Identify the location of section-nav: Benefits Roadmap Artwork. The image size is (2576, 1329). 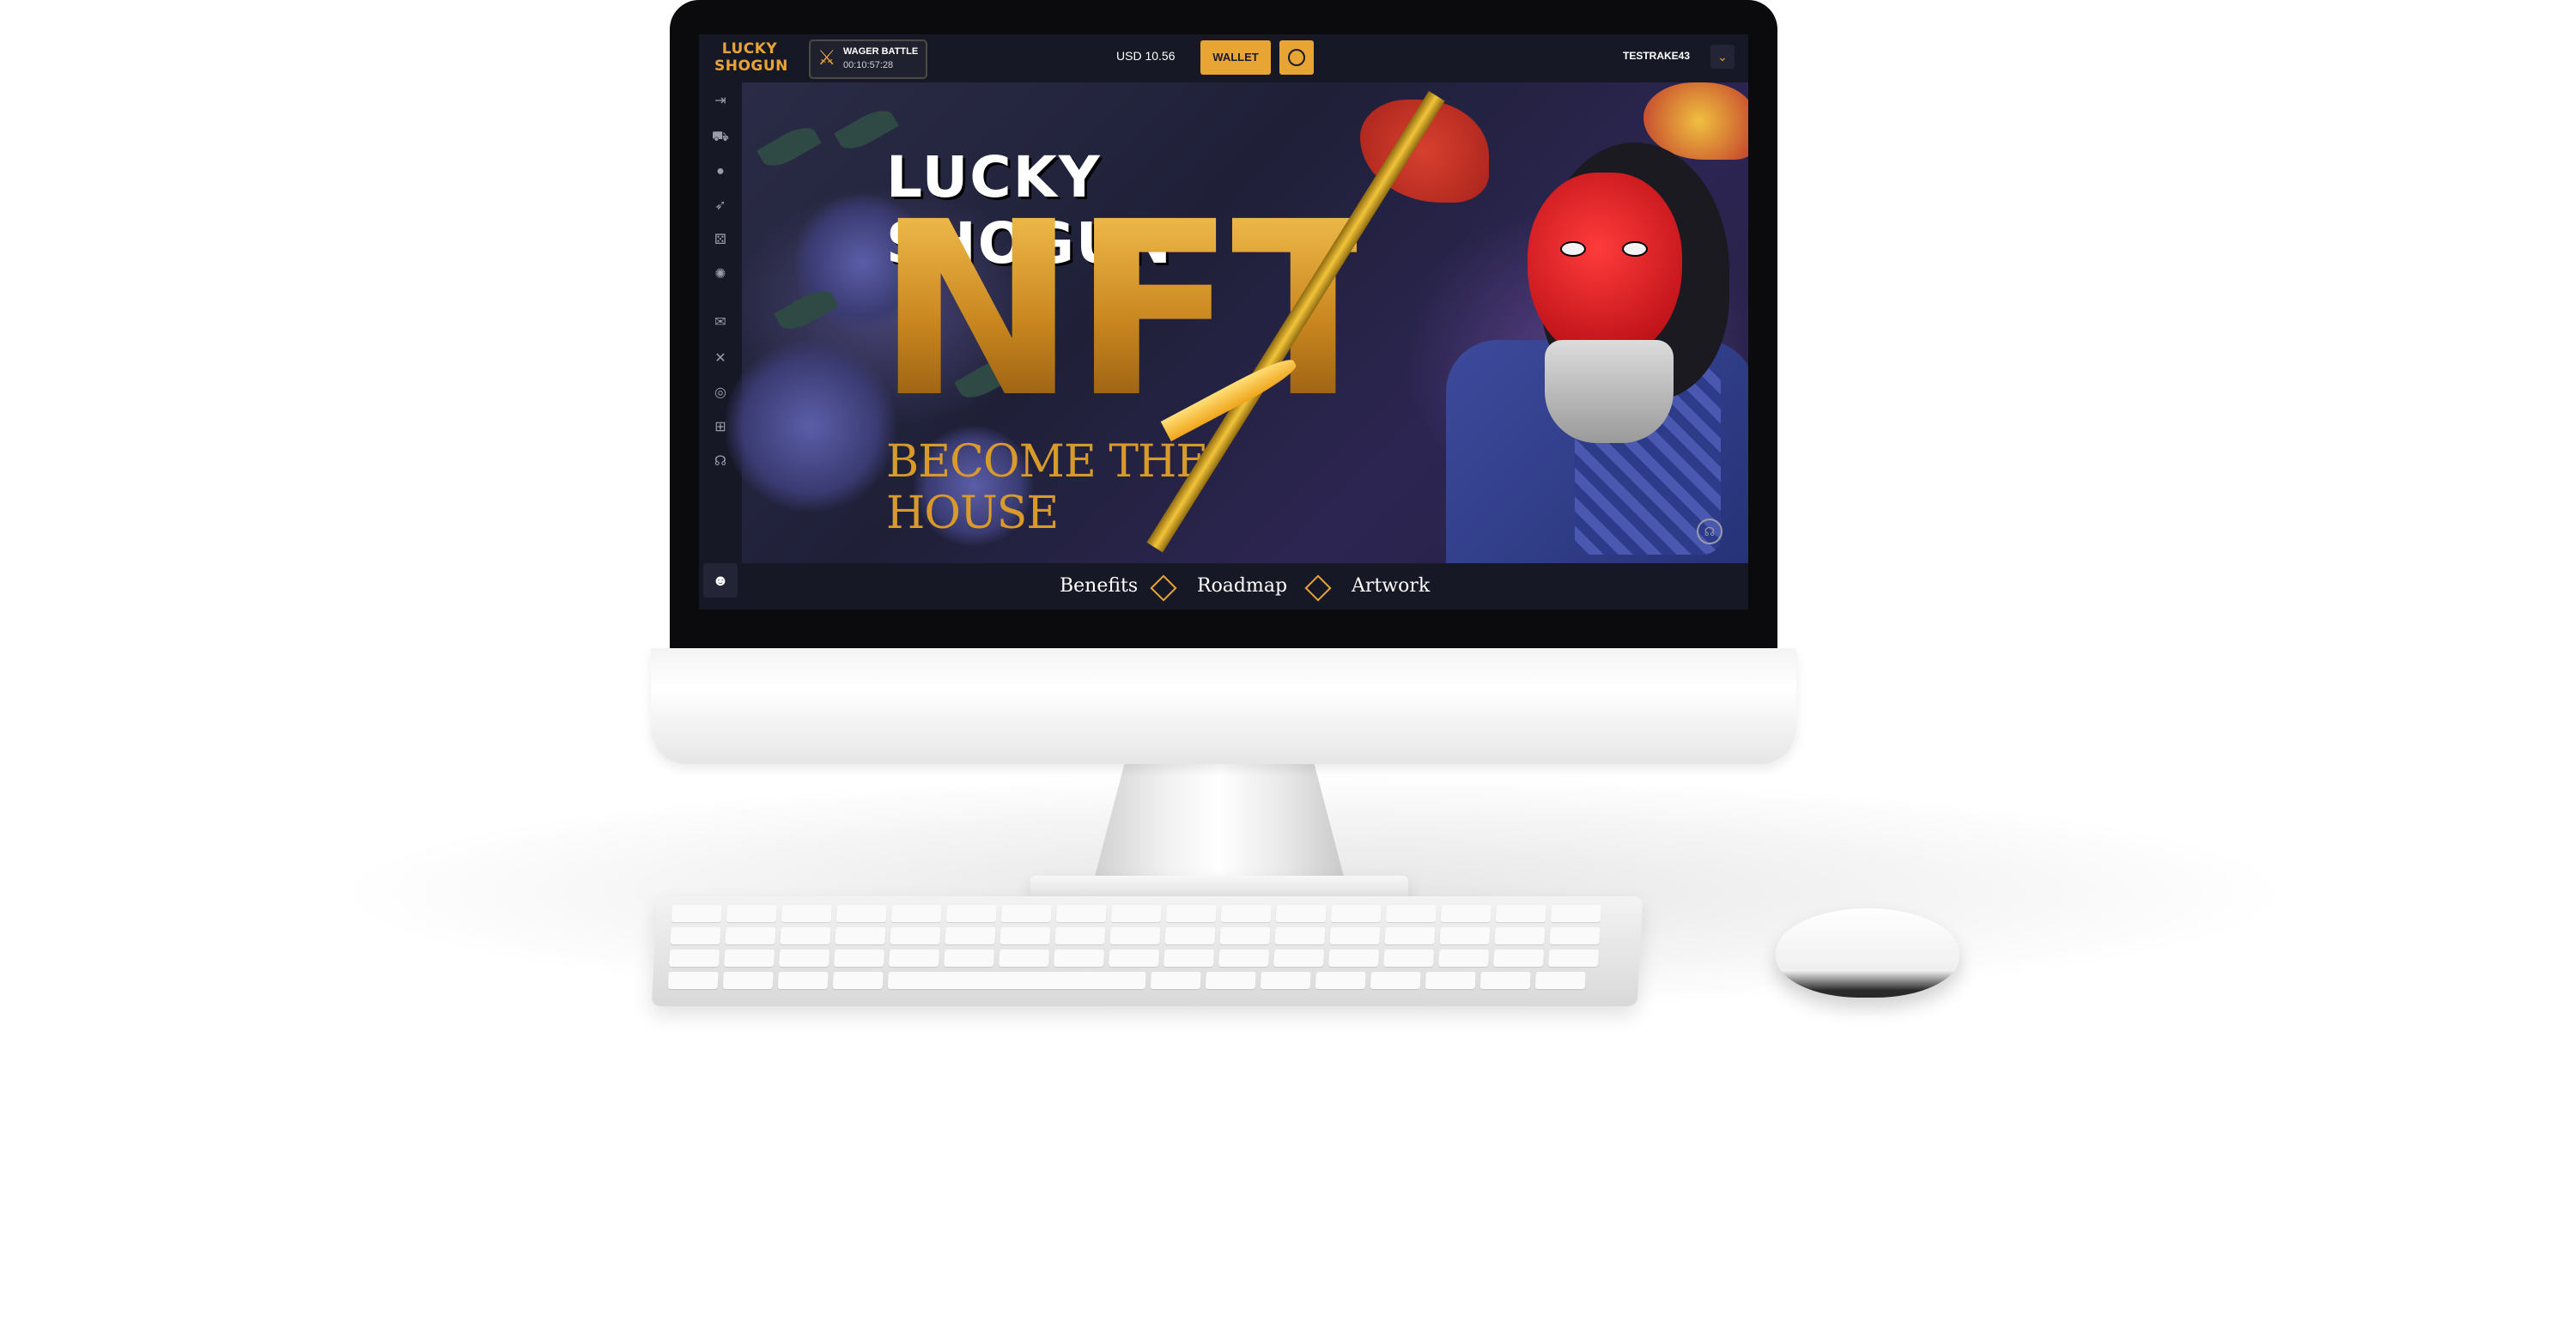
(1245, 586).